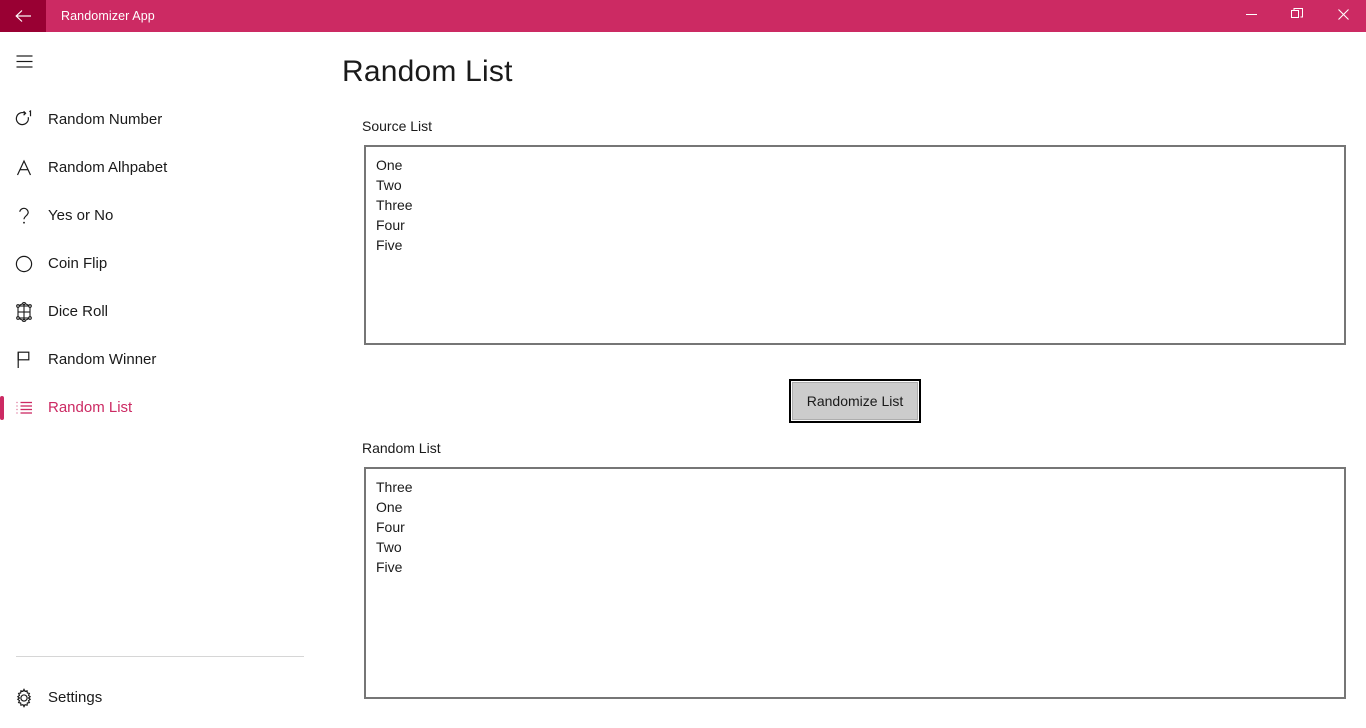 The height and width of the screenshot is (728, 1366). I want to click on hamburger-menu-button, so click(24, 64).